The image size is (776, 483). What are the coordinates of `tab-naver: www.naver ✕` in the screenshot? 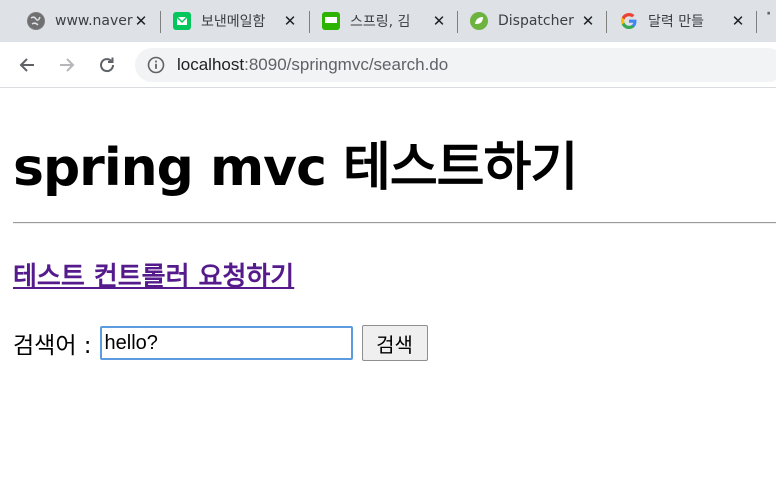 It's located at (87, 21).